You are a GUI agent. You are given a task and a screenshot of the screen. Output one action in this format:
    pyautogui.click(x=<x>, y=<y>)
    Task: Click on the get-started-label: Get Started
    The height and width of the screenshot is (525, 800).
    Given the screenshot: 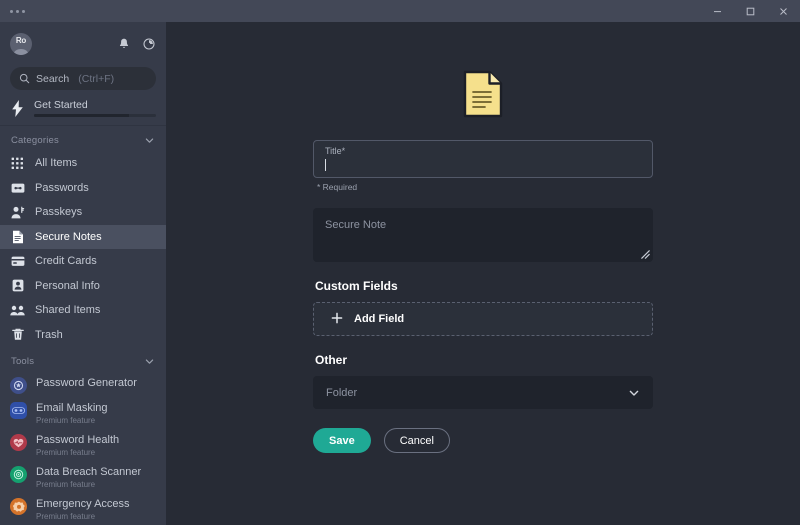 What is the action you would take?
    pyautogui.click(x=61, y=105)
    